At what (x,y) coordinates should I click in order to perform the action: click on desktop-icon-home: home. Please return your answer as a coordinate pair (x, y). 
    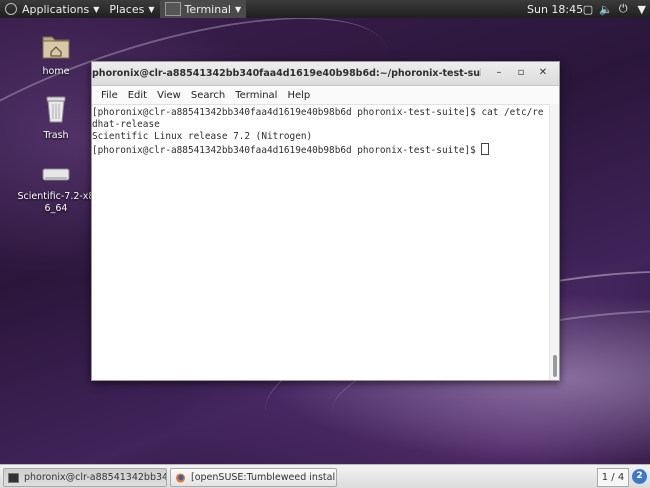
    Looking at the image, I should click on (56, 55).